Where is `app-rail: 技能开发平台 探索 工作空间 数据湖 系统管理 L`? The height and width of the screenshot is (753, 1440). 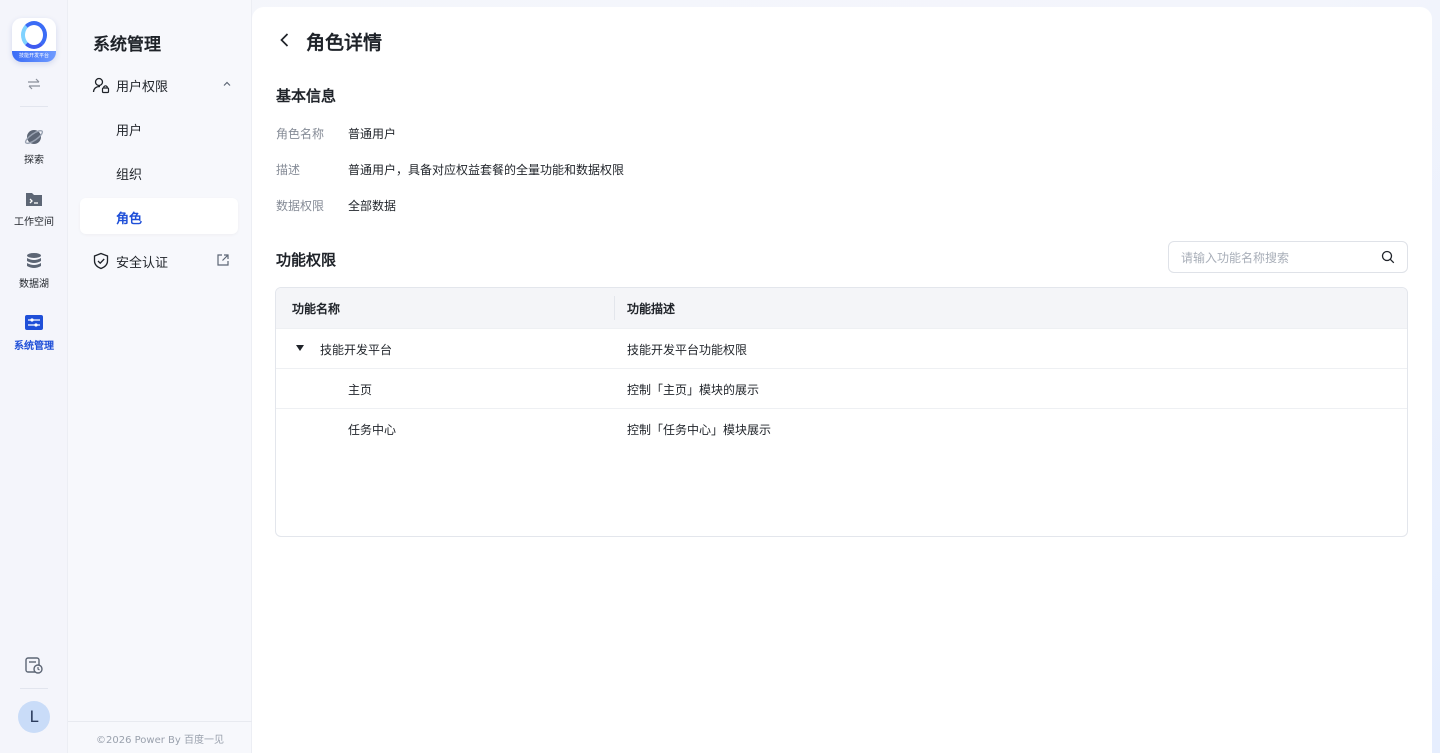
app-rail: 技能开发平台 探索 工作空间 数据湖 系统管理 L is located at coordinates (34, 376).